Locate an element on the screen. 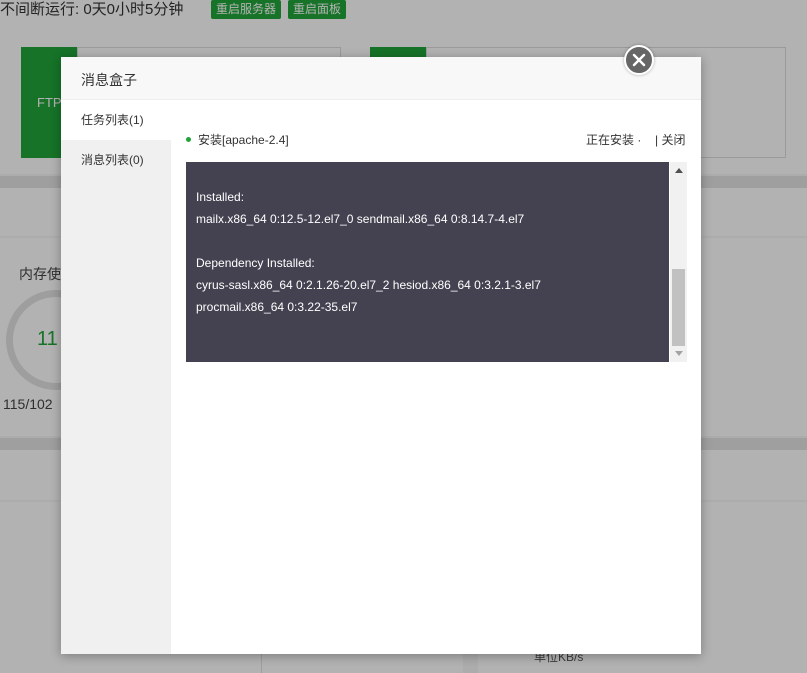  console-line: Dependency Installed: is located at coordinates (255, 263).